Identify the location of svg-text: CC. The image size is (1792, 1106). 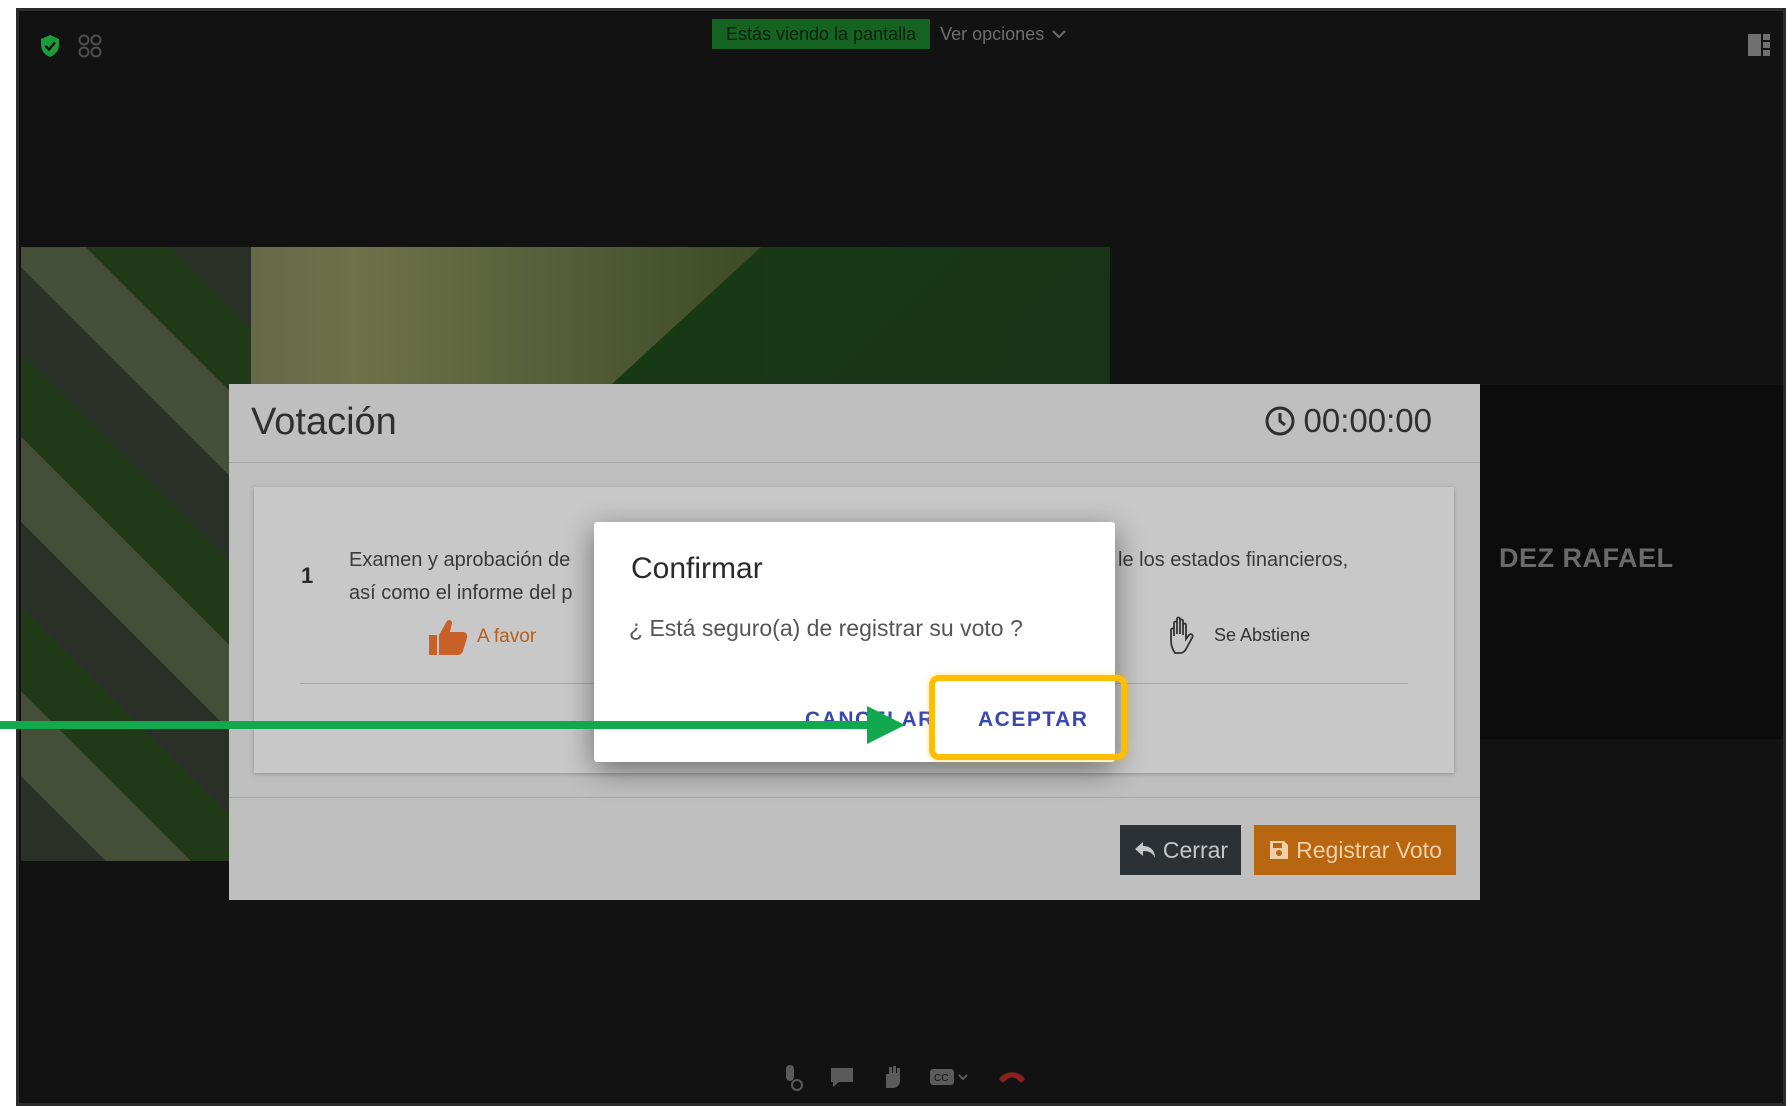
(941, 1078).